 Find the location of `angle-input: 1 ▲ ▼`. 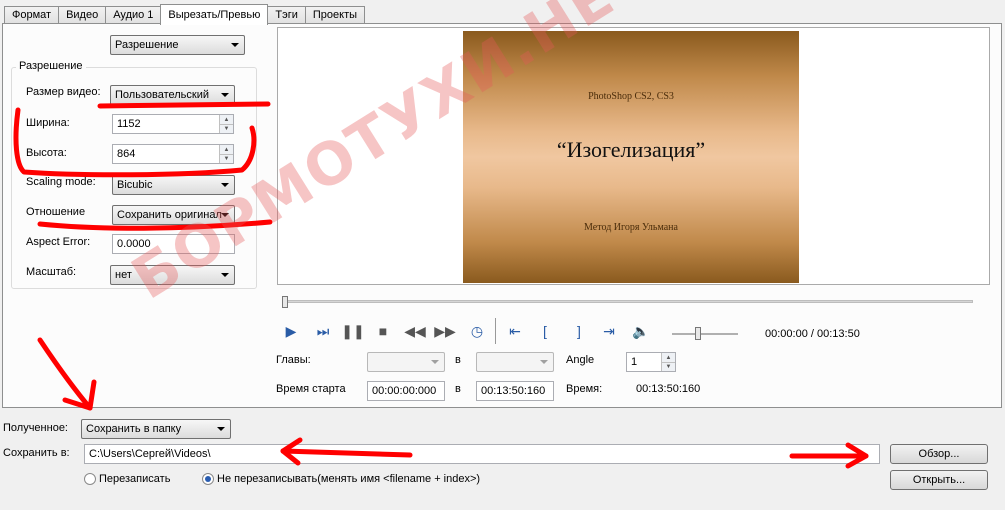

angle-input: 1 ▲ ▼ is located at coordinates (651, 362).